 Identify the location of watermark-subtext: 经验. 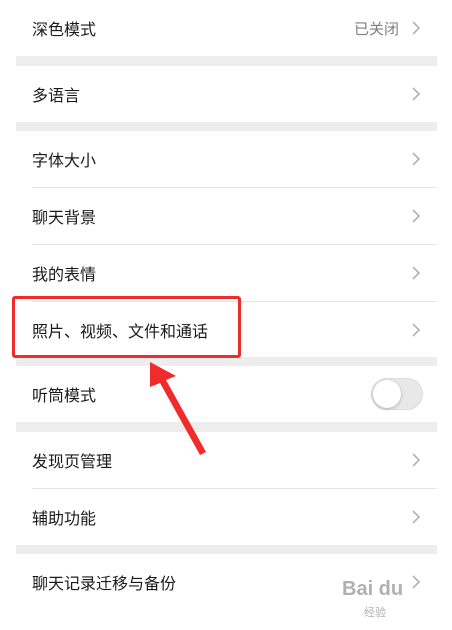
(375, 612).